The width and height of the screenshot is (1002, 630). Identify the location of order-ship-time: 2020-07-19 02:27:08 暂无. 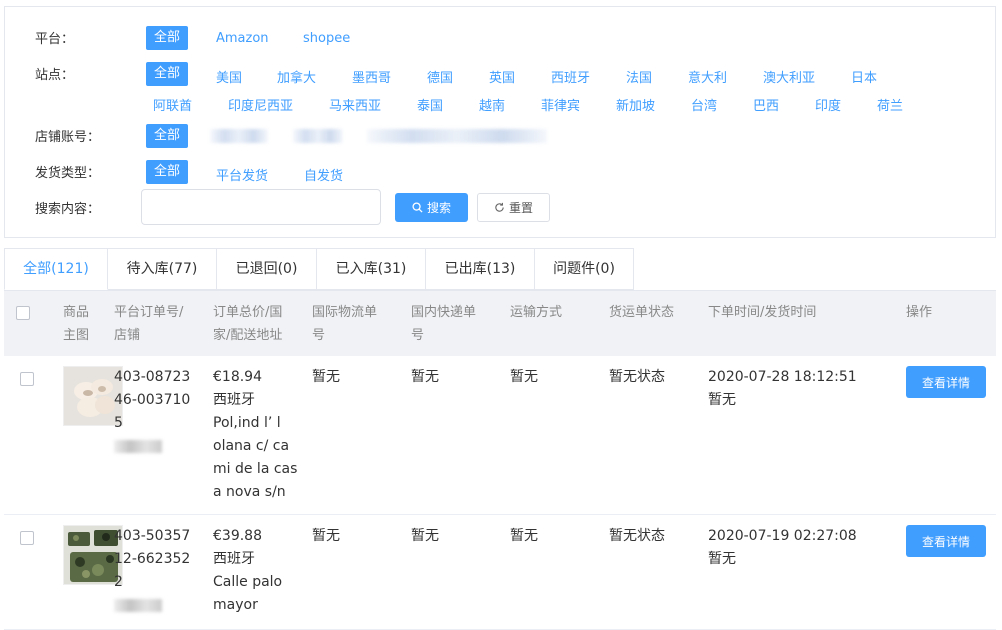
(782, 547).